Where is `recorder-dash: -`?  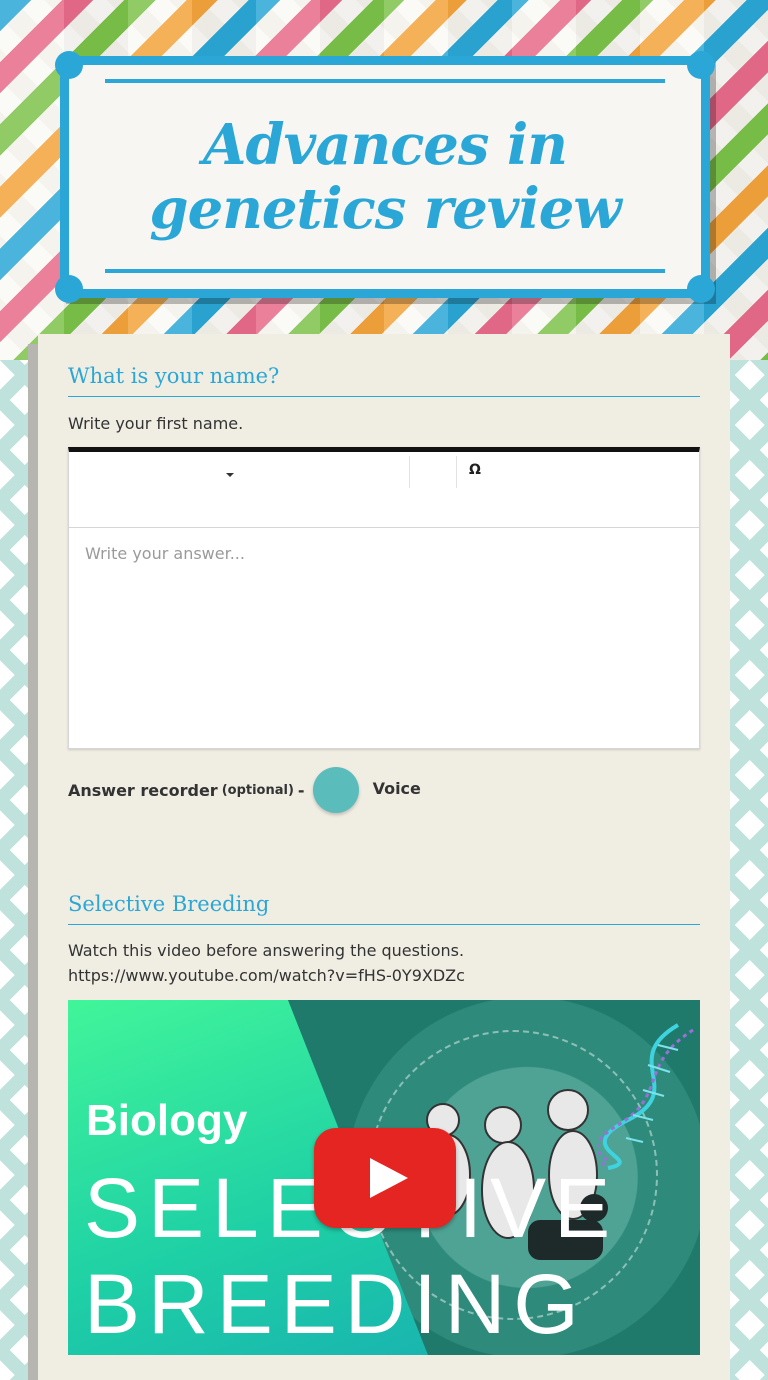
recorder-dash: - is located at coordinates (301, 790).